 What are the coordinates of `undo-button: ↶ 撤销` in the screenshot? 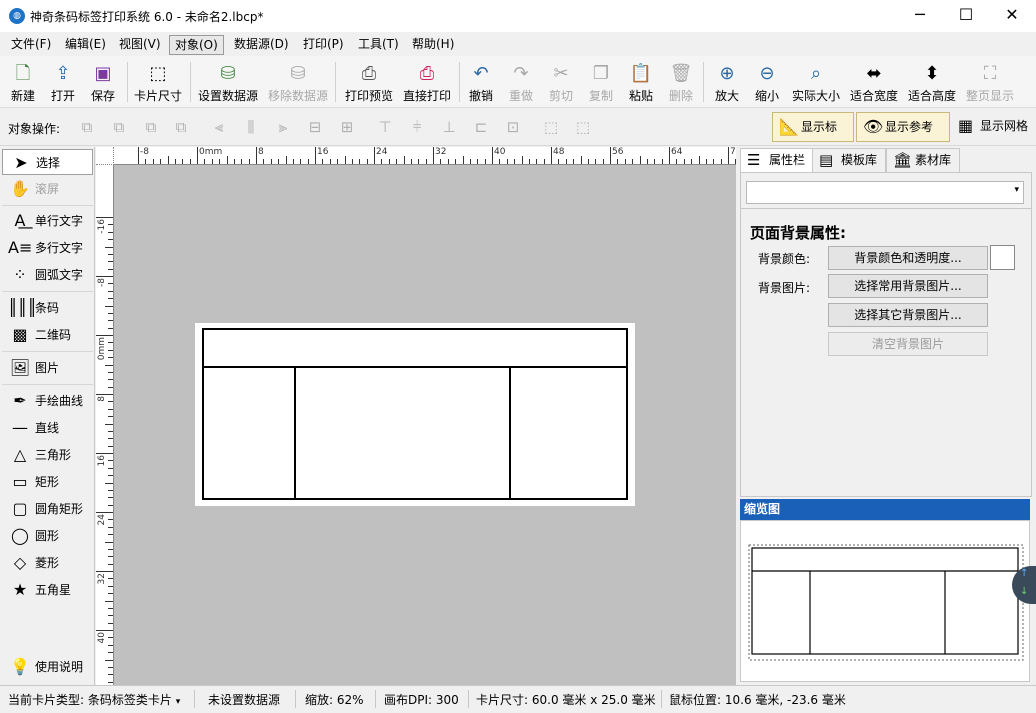 It's located at (481, 82).